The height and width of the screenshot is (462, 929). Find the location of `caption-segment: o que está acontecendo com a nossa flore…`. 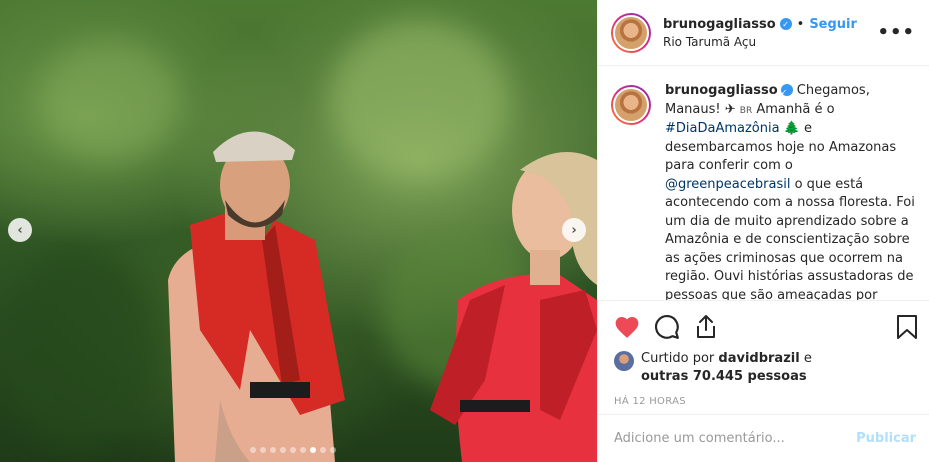

caption-segment: o que está acontecendo com a nossa flore… is located at coordinates (790, 238).